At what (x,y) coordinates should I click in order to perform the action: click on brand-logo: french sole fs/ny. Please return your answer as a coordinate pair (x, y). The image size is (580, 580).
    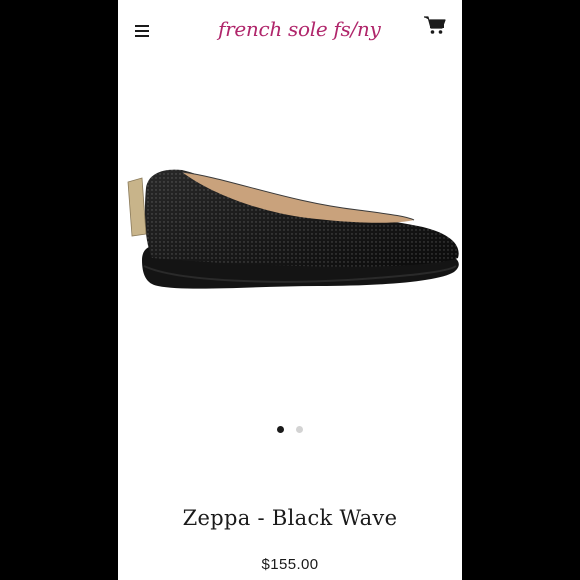
    Looking at the image, I should click on (299, 29).